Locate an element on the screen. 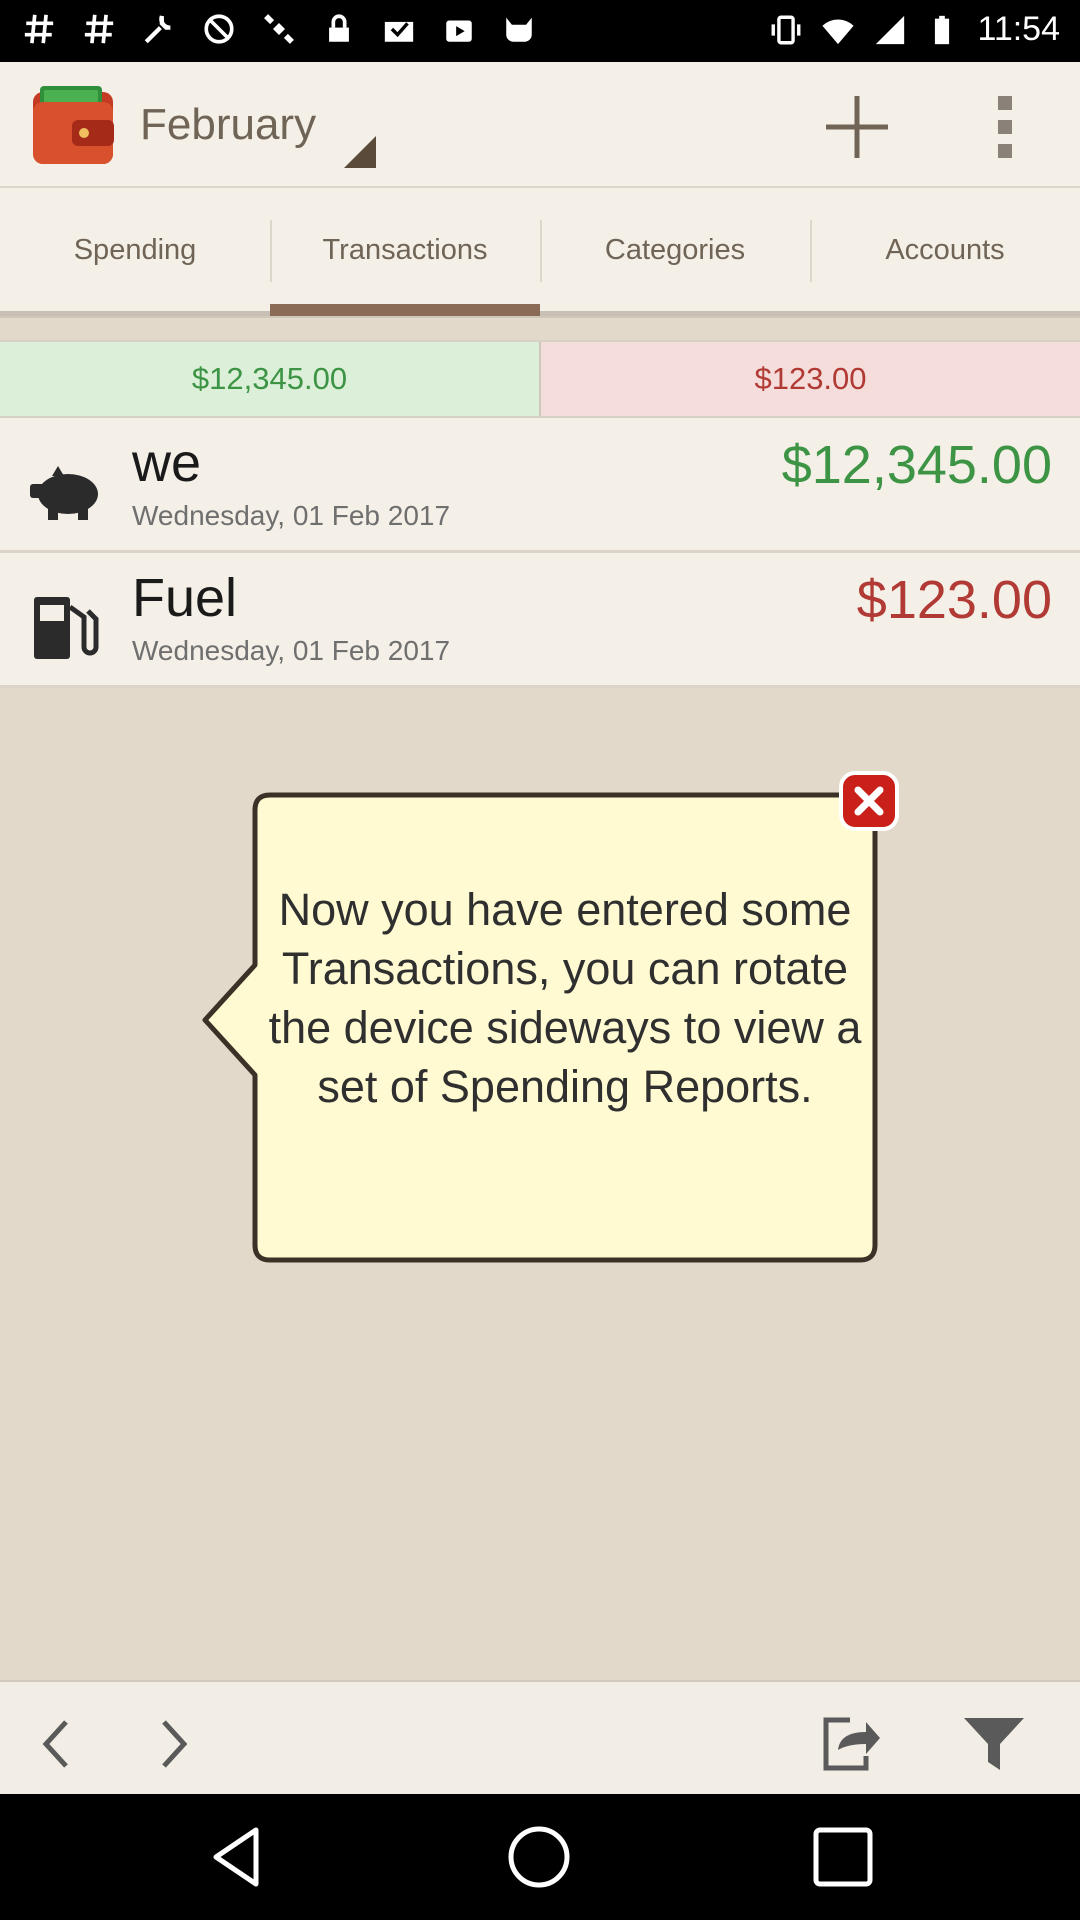 Image resolution: width=1080 pixels, height=1920 pixels. tab-label: Transactions is located at coordinates (405, 250).